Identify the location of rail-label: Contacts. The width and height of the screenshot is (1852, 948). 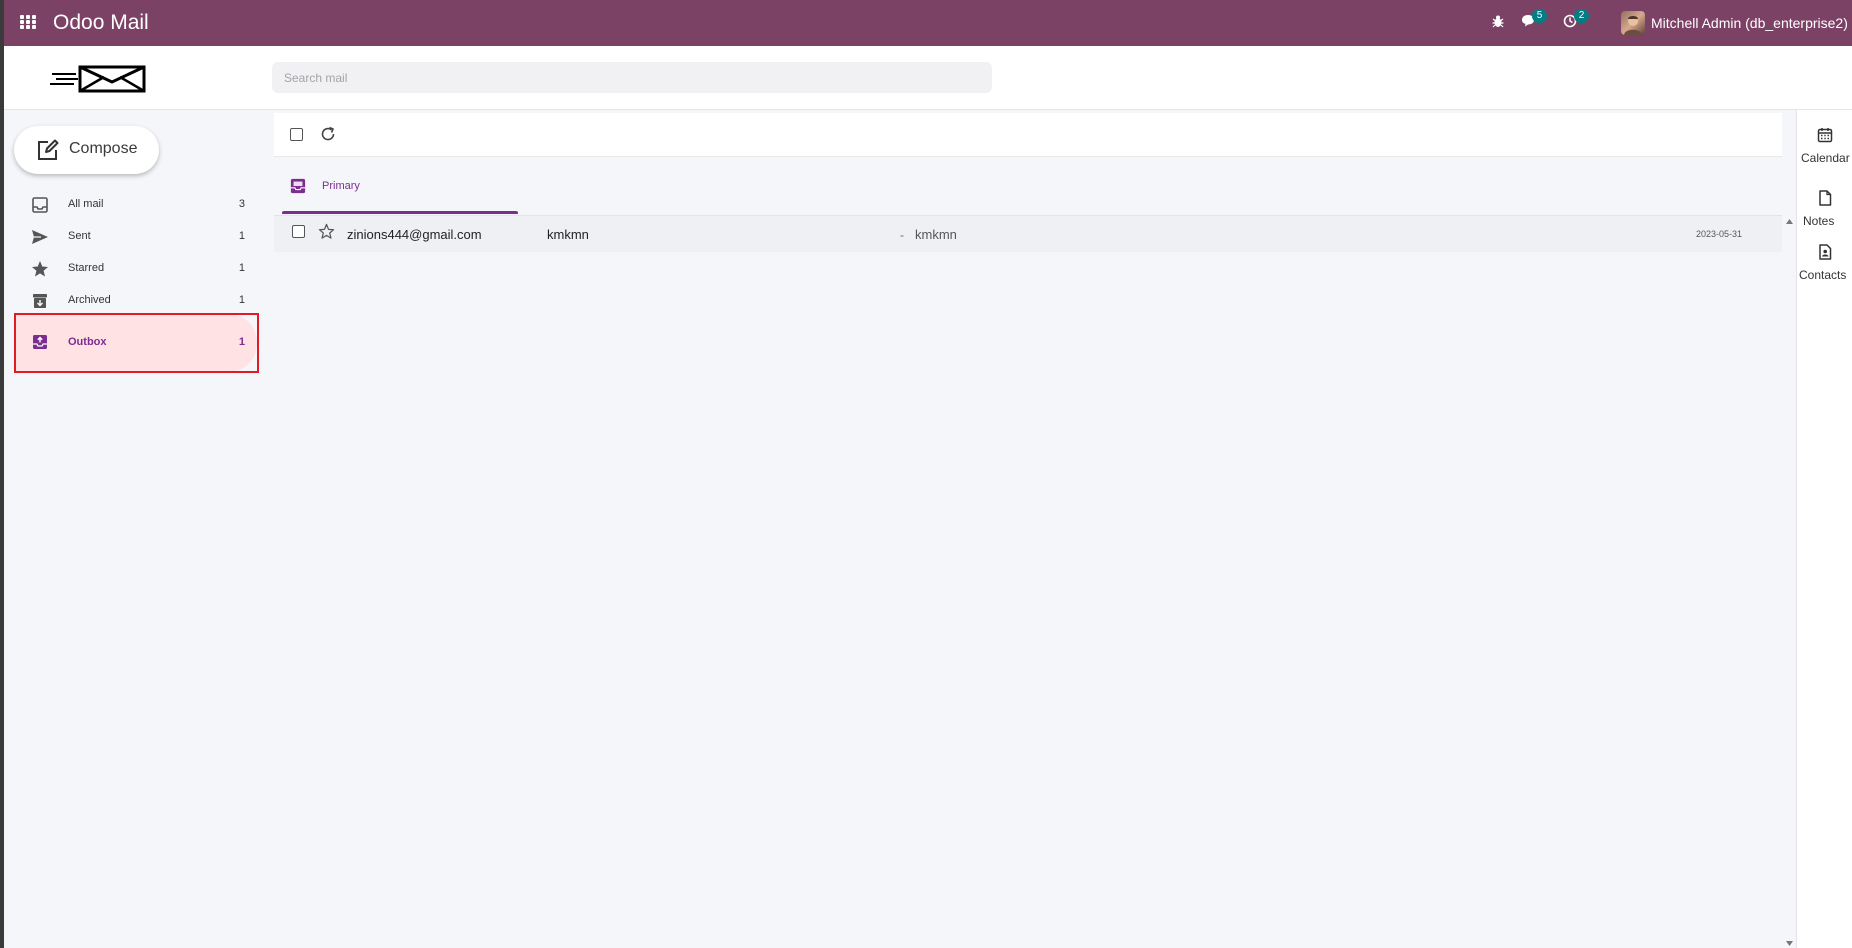
(1823, 275).